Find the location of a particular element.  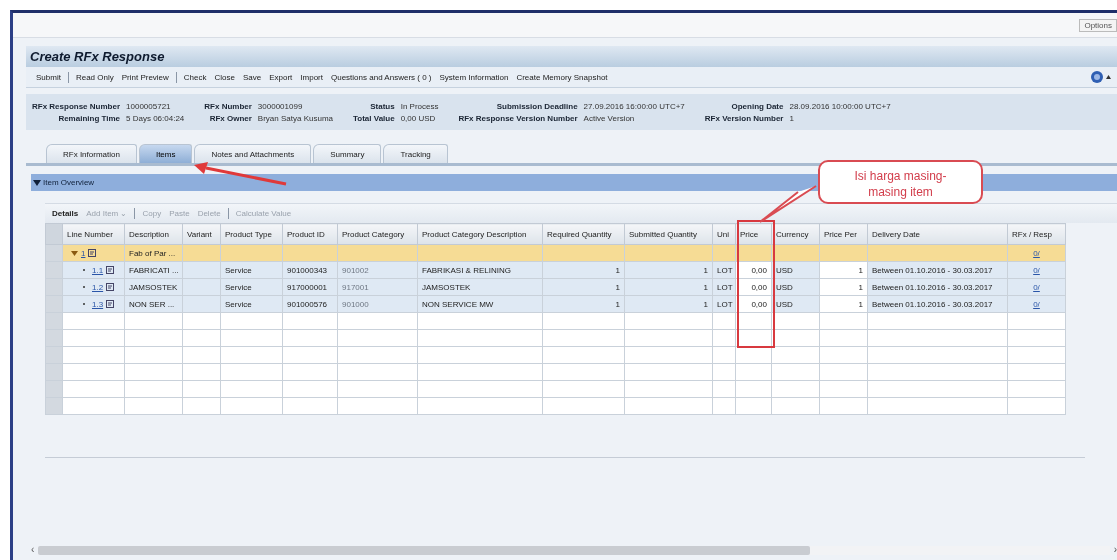

caret-icon is located at coordinates (1108, 77).